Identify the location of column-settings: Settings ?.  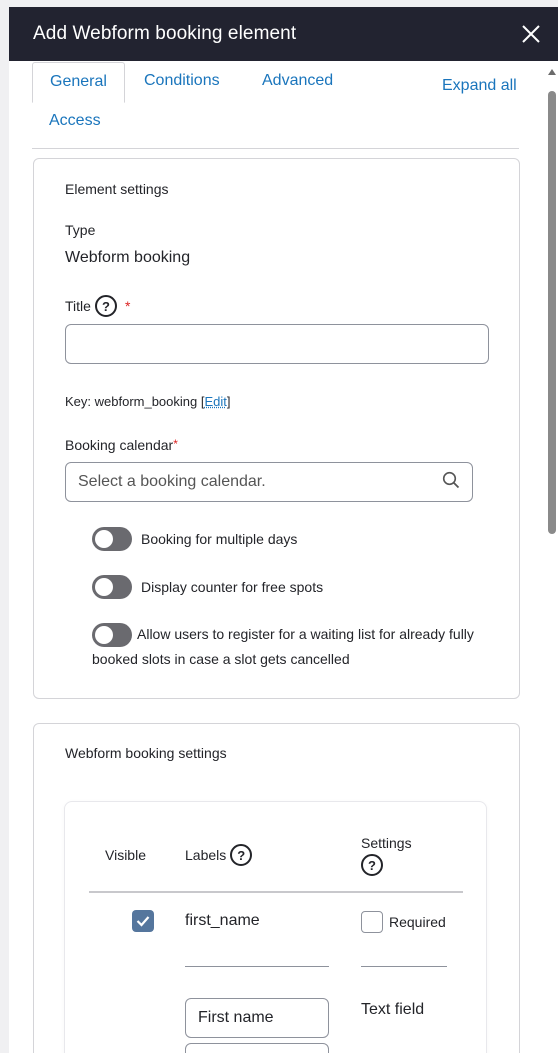
(386, 855).